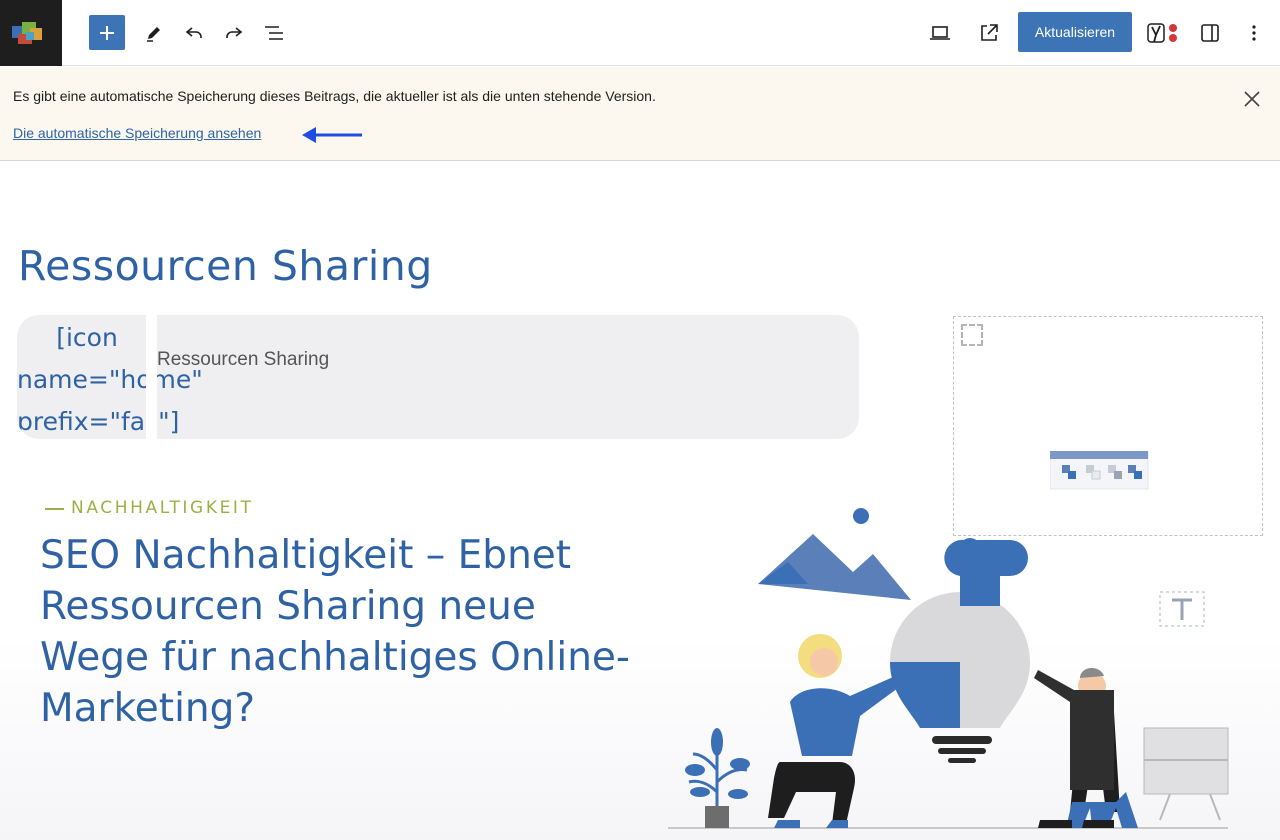 This screenshot has width=1280, height=840. What do you see at coordinates (27, 33) in the screenshot?
I see `site-logo-icon` at bounding box center [27, 33].